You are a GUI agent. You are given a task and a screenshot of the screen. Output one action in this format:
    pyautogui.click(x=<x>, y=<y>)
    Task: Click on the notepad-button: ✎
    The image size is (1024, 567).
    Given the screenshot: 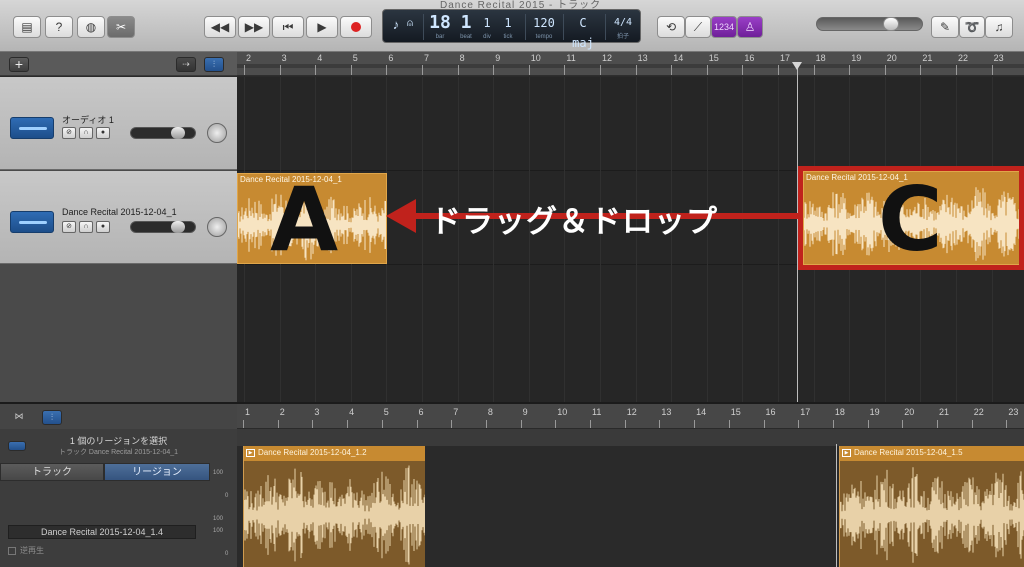 What is the action you would take?
    pyautogui.click(x=945, y=27)
    